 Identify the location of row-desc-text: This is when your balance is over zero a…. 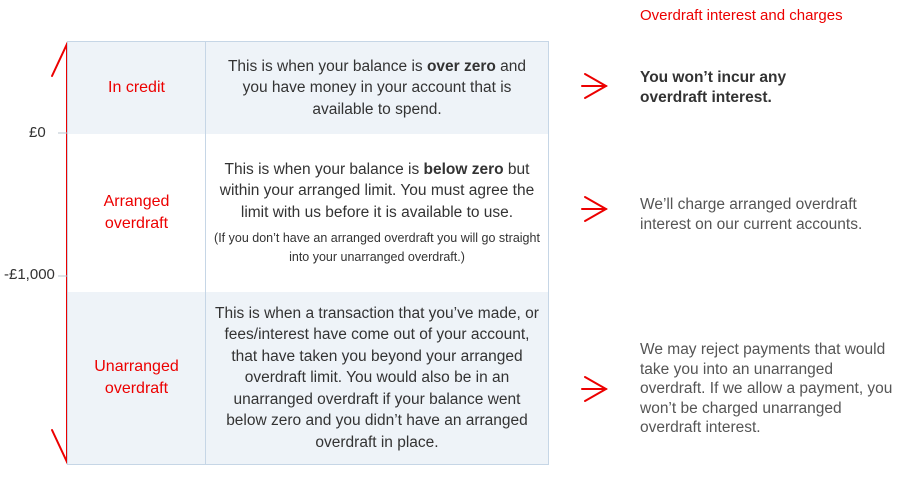
(377, 88).